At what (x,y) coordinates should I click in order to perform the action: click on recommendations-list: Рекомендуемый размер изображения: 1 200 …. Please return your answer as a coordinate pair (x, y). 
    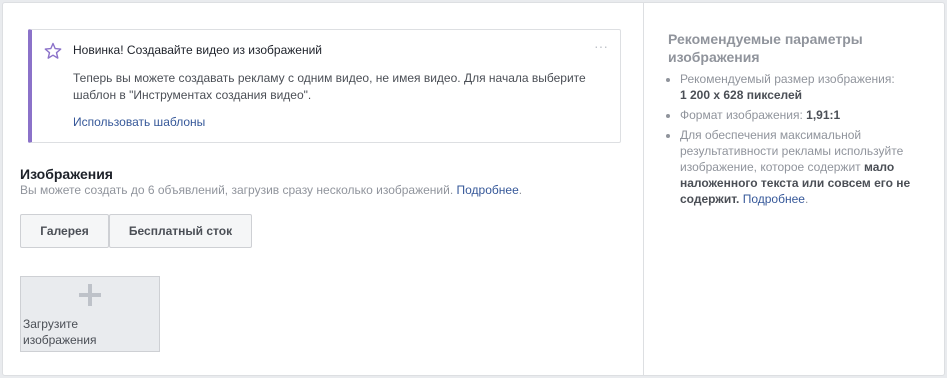
    Looking at the image, I should click on (799, 141).